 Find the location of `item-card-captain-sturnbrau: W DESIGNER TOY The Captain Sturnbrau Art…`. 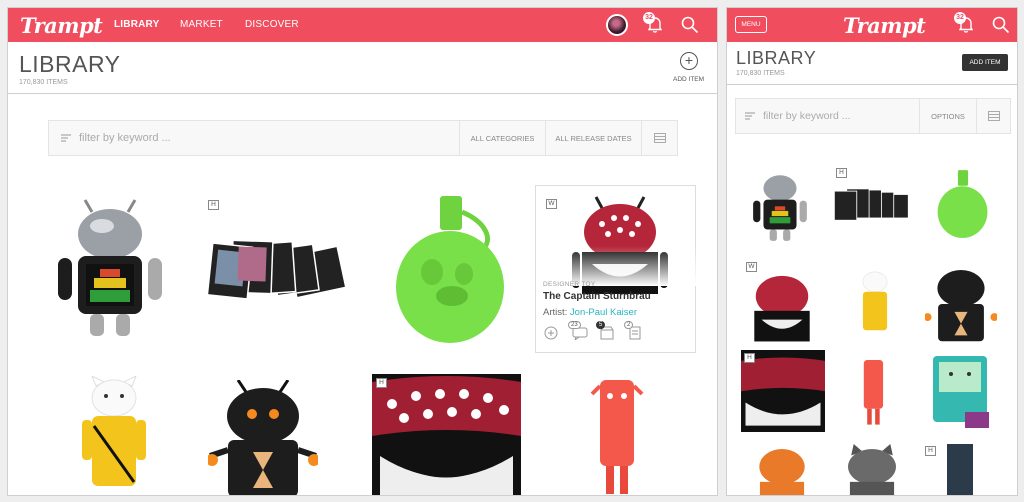

item-card-captain-sturnbrau: W DESIGNER TOY The Captain Sturnbrau Art… is located at coordinates (616, 269).